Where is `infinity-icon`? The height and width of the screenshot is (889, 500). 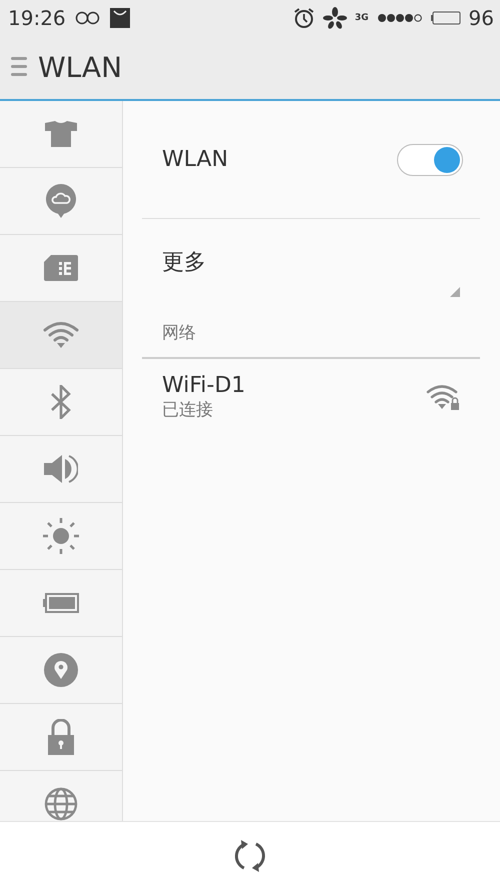
infinity-icon is located at coordinates (88, 17).